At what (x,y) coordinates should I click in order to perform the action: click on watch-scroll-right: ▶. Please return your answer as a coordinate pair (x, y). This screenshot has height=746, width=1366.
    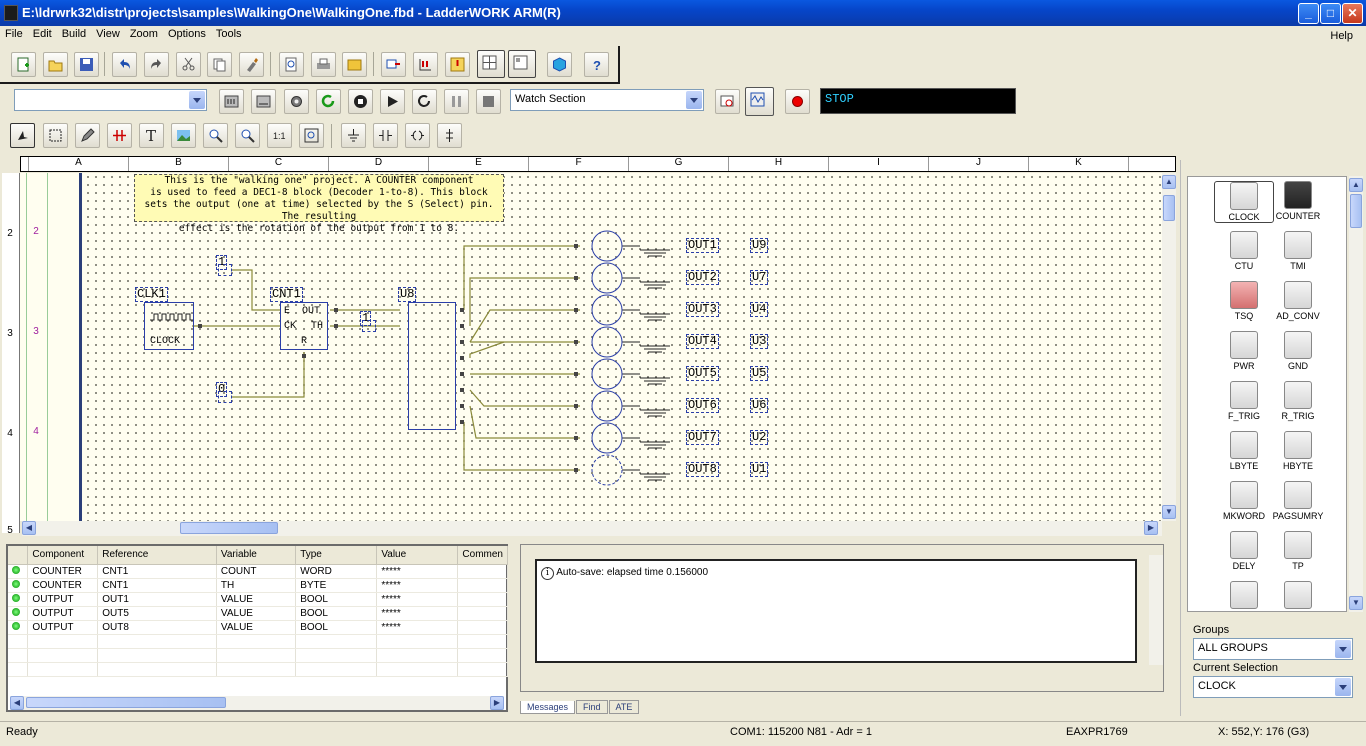
    Looking at the image, I should click on (497, 703).